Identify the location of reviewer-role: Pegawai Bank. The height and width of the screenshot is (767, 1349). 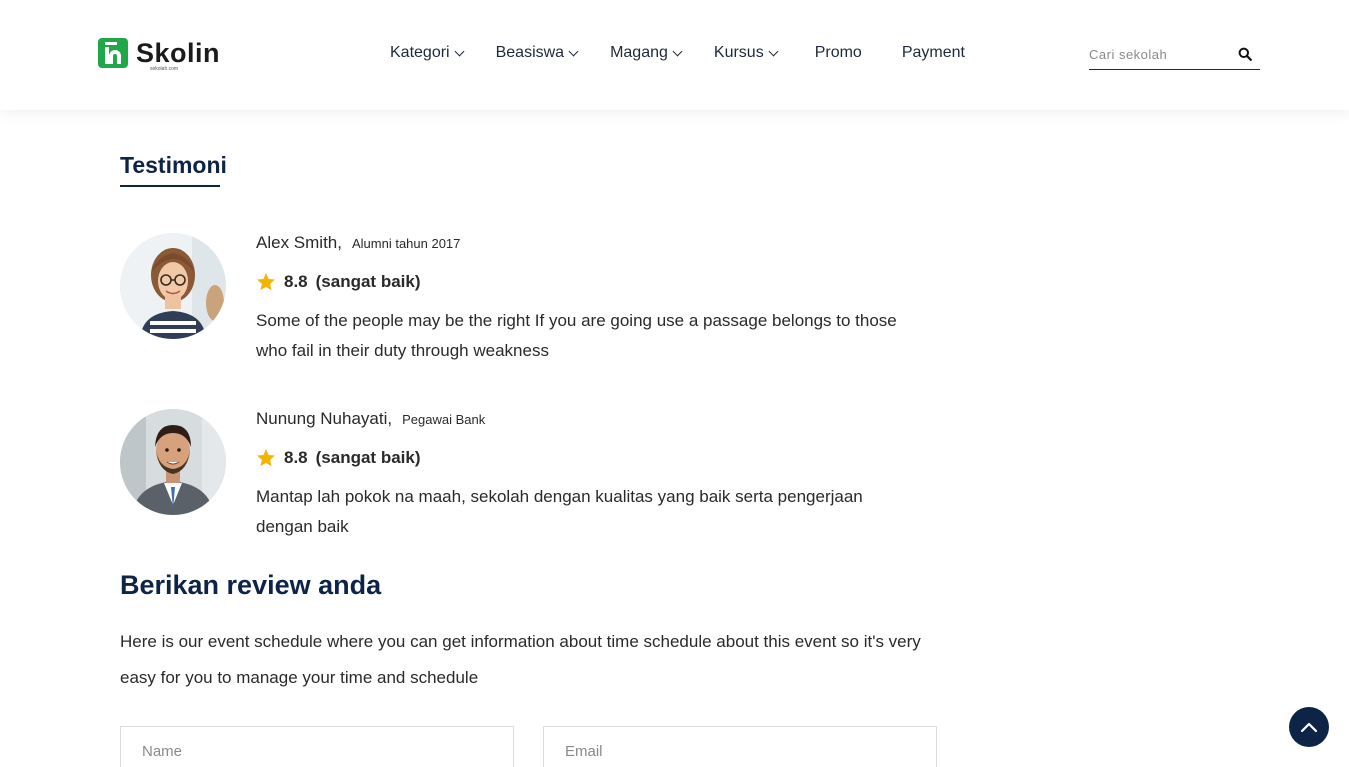
(444, 419).